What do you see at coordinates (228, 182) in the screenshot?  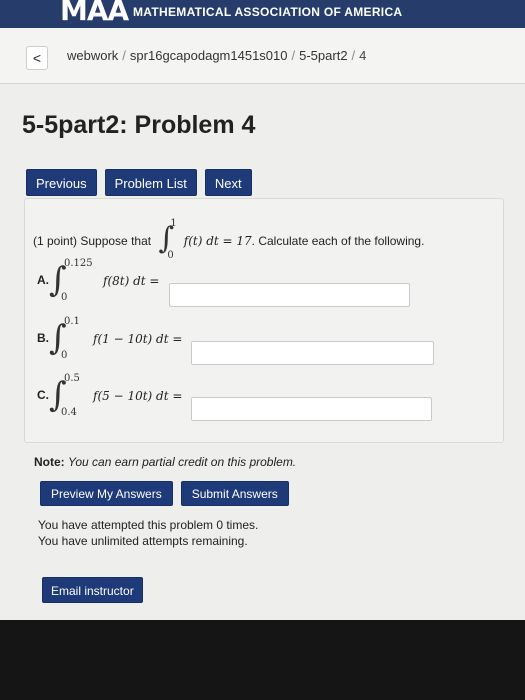 I see `next-button: Next` at bounding box center [228, 182].